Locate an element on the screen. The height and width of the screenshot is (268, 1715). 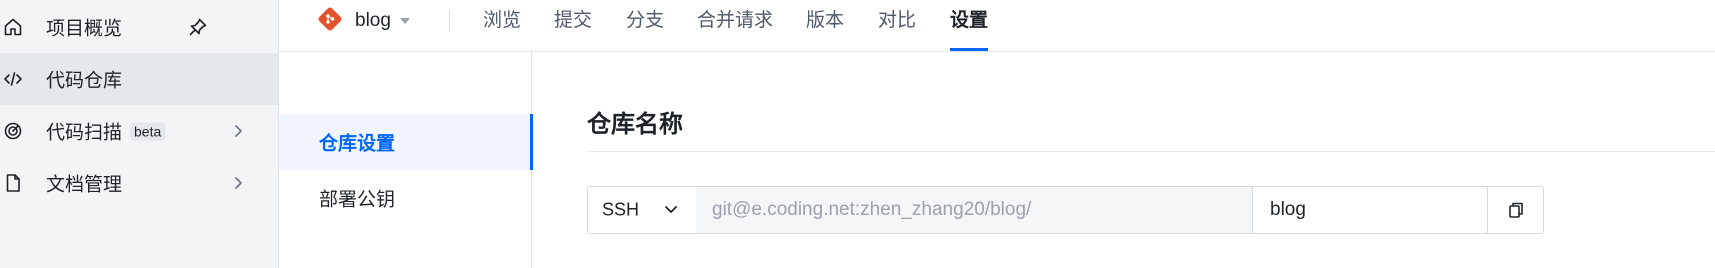
repo-name-input: blog is located at coordinates (1370, 210).